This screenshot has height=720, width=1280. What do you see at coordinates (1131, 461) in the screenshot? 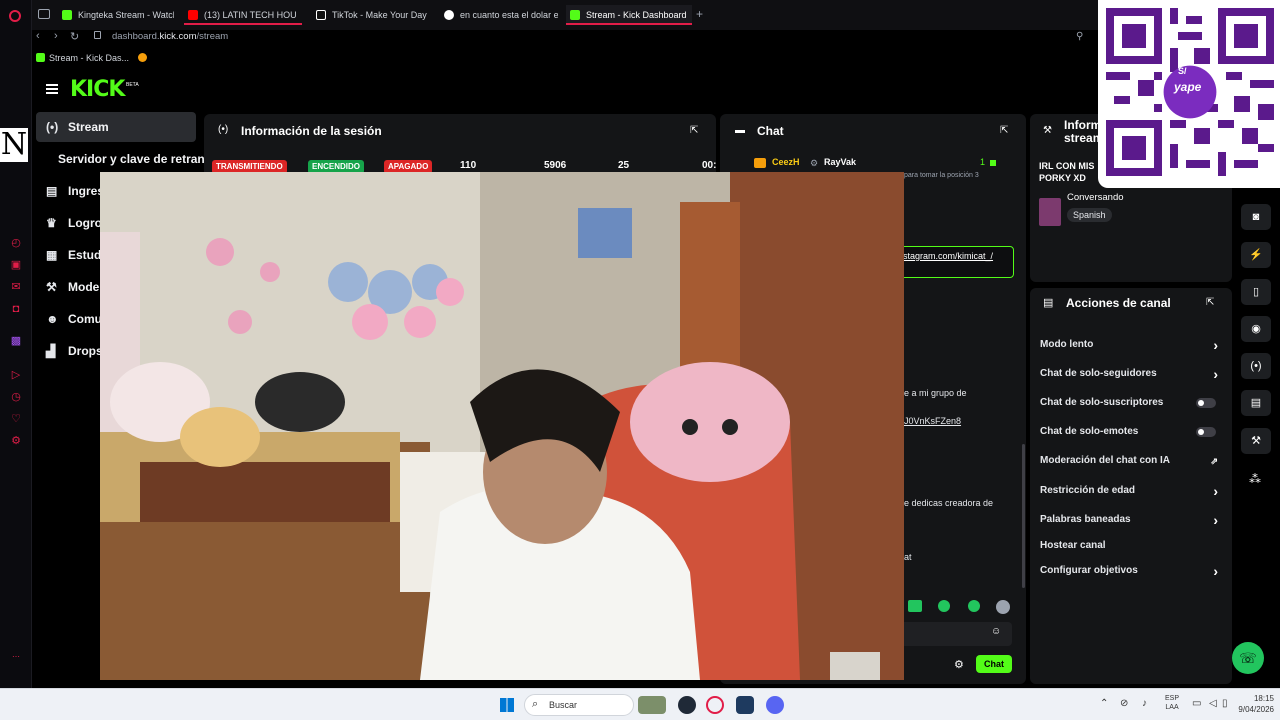
I see `action-moderacion-ia: Moderación del chat con IA ⇗` at bounding box center [1131, 461].